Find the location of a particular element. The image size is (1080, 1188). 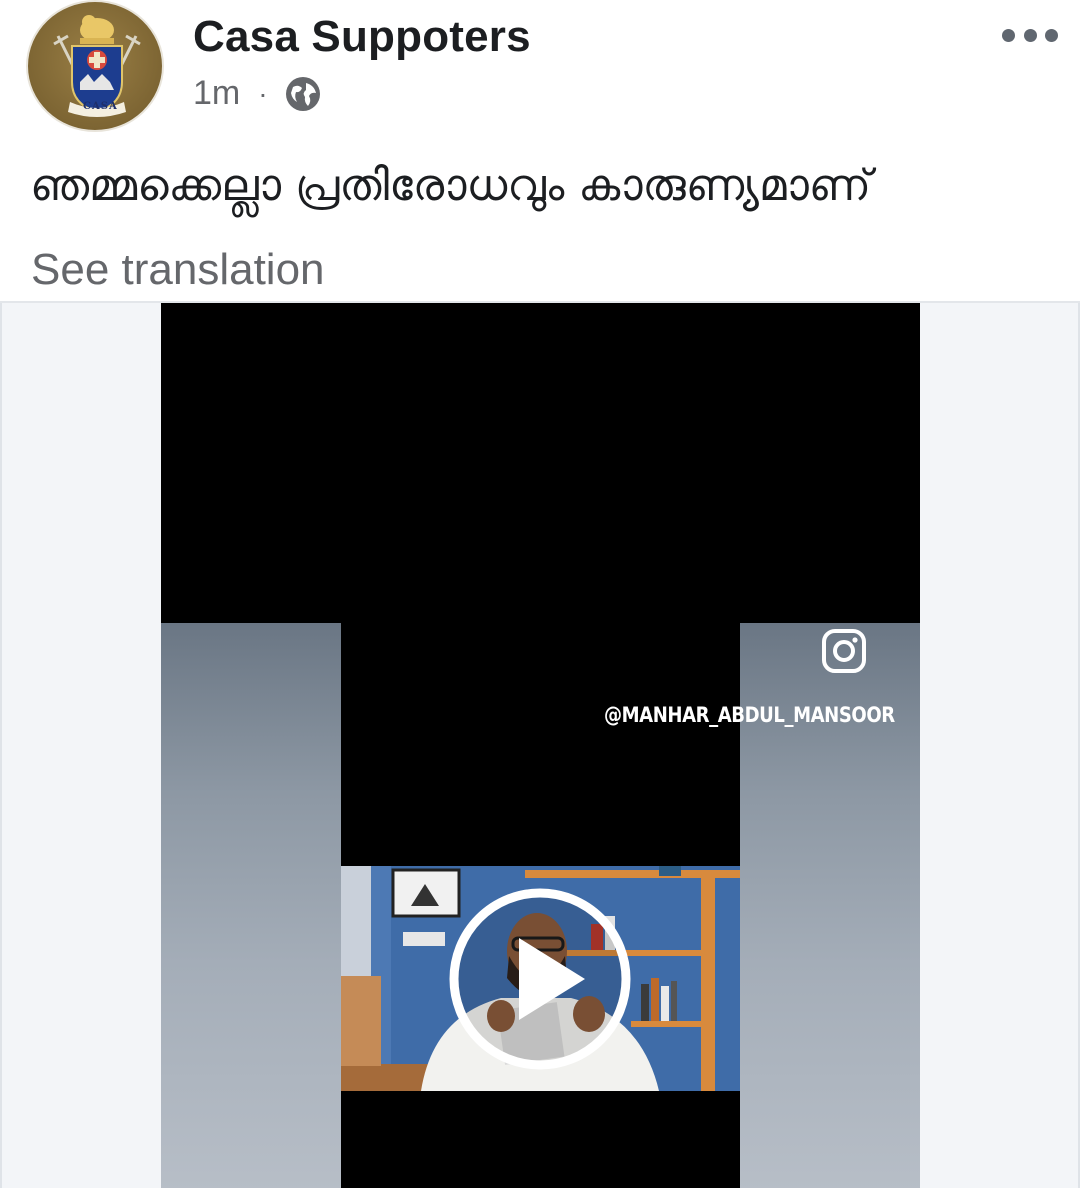

avatar-text: CASA is located at coordinates (100, 106).